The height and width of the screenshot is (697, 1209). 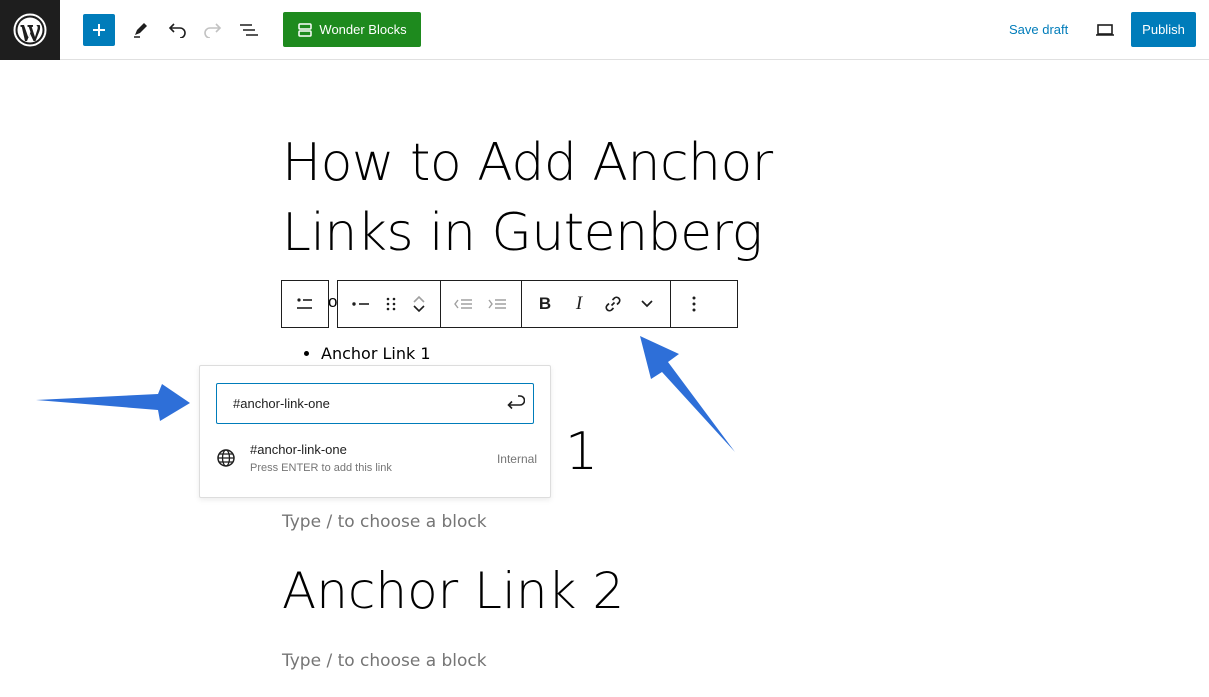 I want to click on wonder-blocks-icon, so click(x=305, y=29).